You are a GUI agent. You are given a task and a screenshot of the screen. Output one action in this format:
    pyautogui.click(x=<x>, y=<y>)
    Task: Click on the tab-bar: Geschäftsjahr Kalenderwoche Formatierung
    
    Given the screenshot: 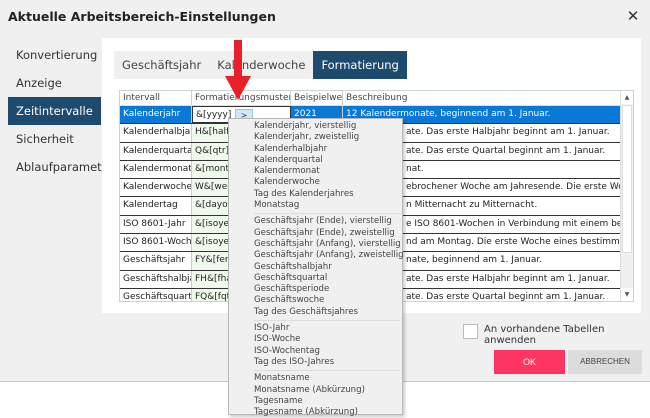 What is the action you would take?
    pyautogui.click(x=260, y=65)
    